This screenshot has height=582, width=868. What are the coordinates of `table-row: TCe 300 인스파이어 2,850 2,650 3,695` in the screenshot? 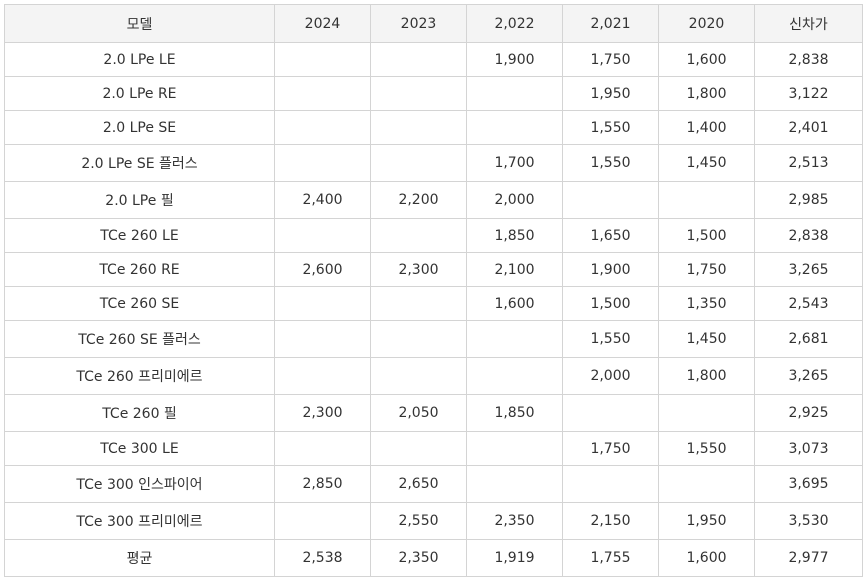 It's located at (433, 484).